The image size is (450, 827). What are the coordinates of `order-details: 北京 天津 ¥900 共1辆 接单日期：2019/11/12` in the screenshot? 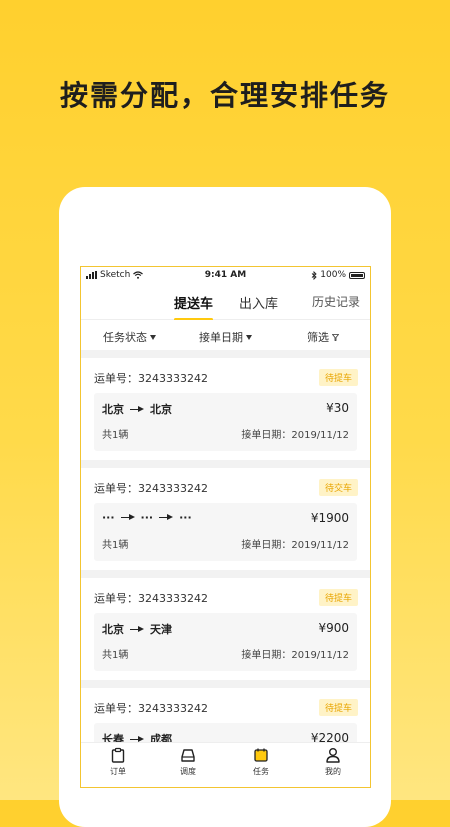 It's located at (225, 642).